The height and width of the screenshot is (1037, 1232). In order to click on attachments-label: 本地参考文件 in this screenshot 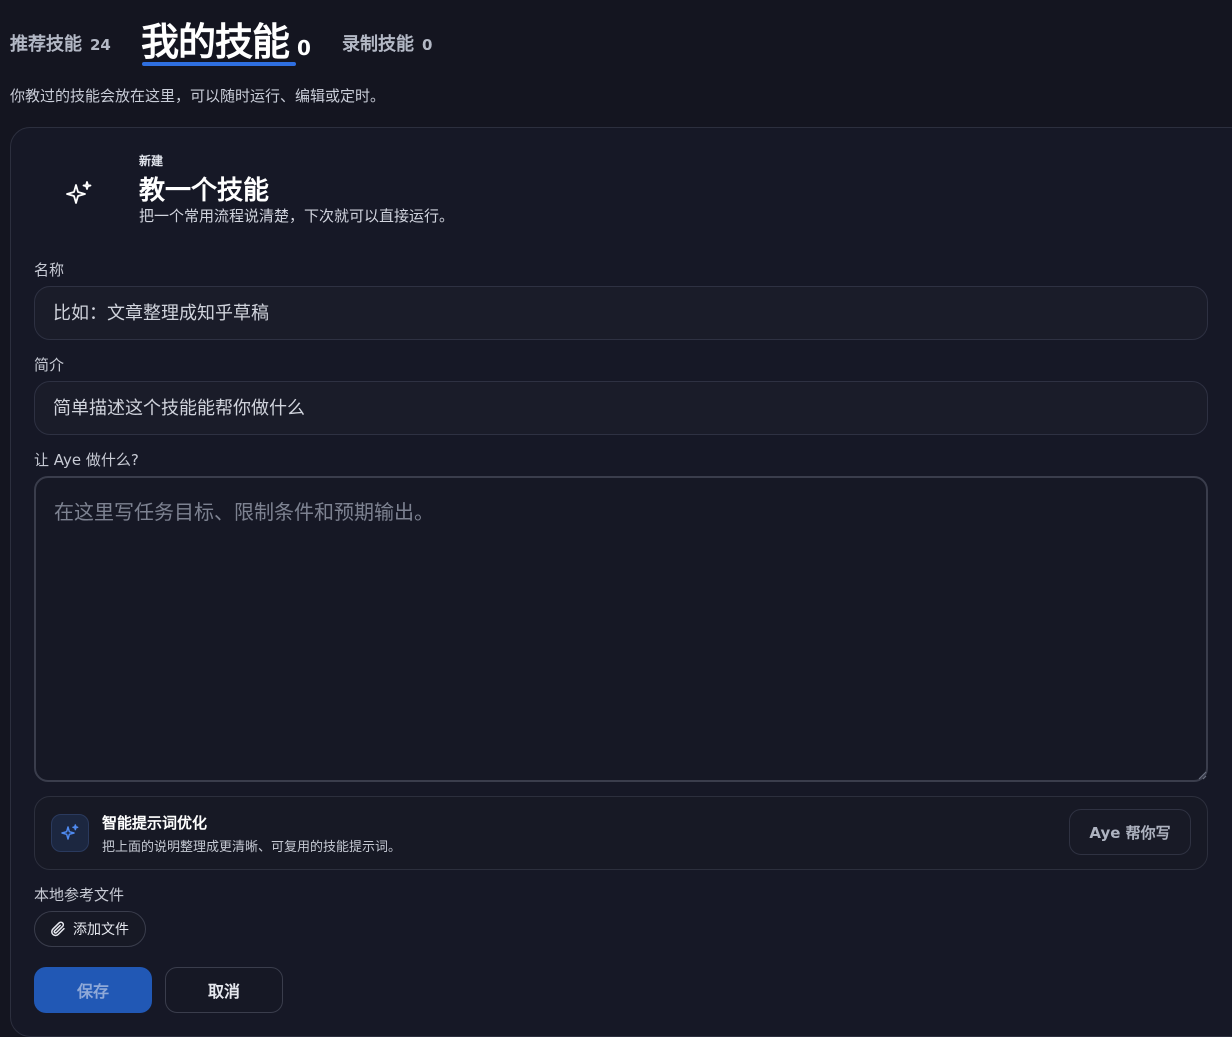, I will do `click(79, 895)`.